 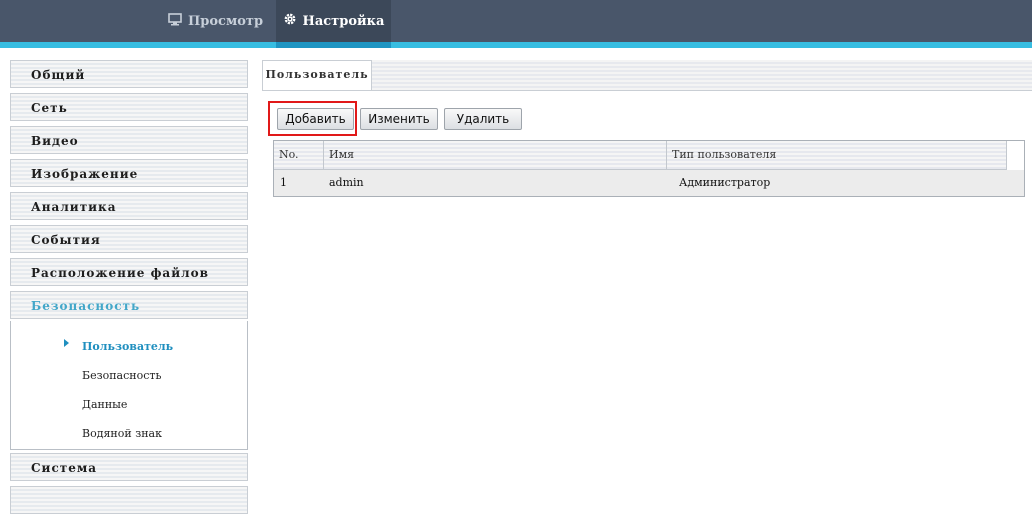 I want to click on tab-settings-label: Настройка, so click(x=343, y=21).